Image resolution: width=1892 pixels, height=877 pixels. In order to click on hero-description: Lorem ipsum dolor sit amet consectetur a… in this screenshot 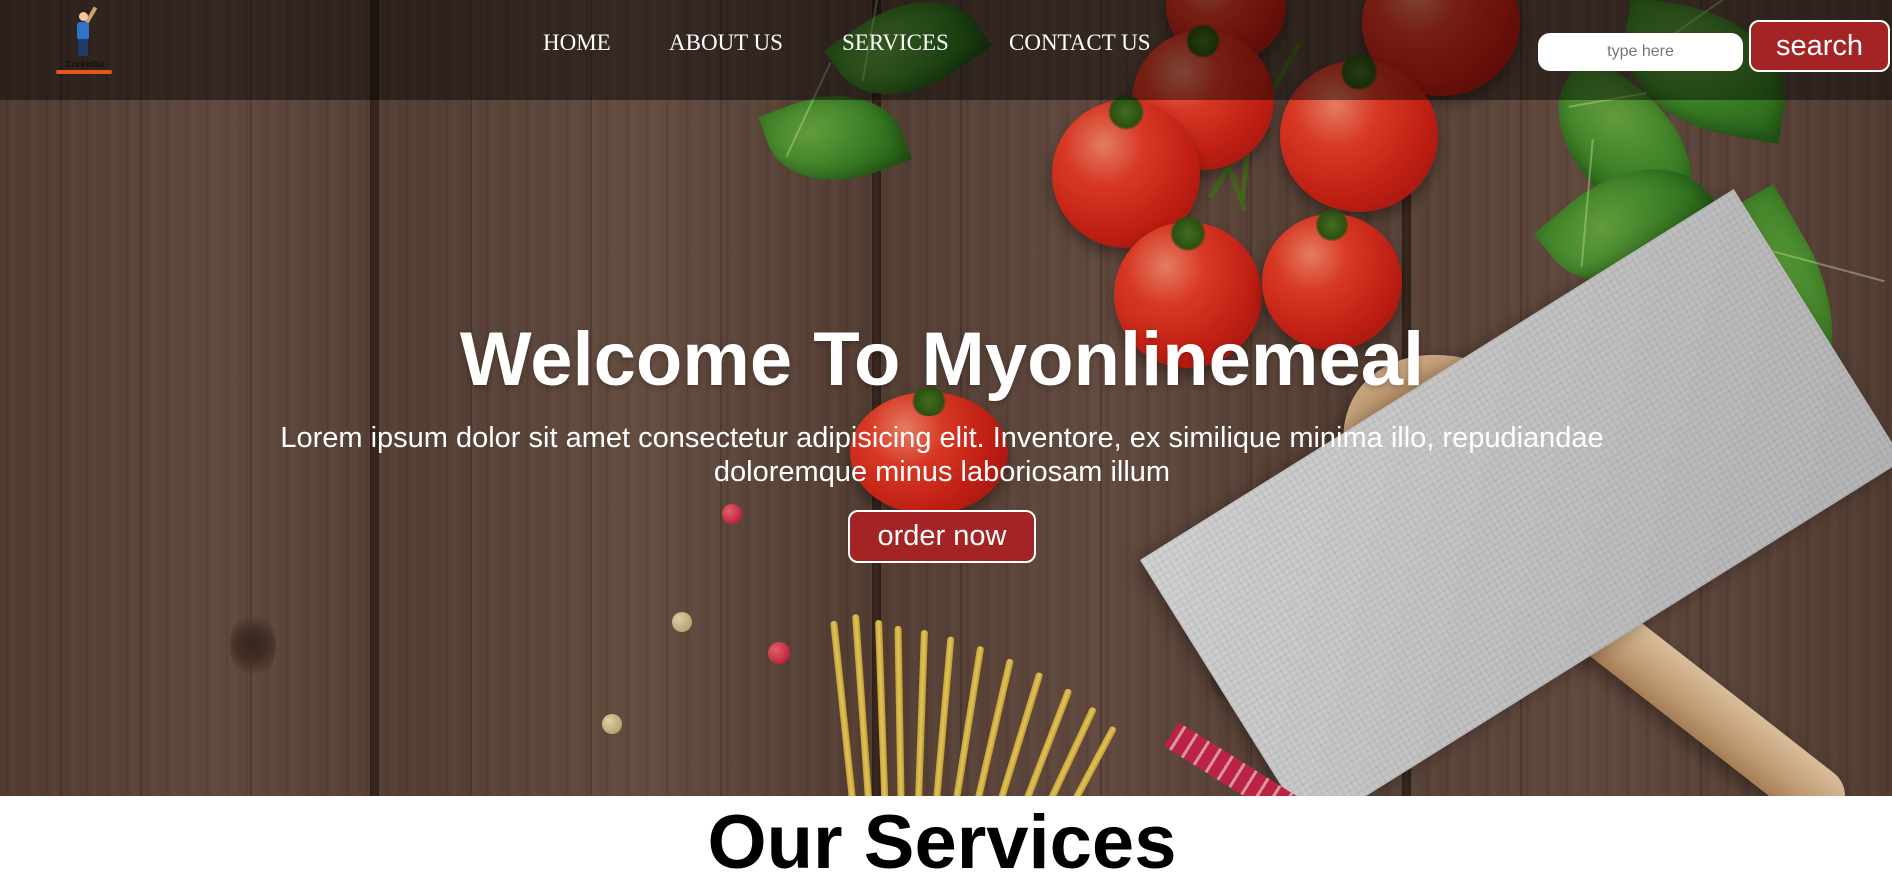, I will do `click(942, 455)`.